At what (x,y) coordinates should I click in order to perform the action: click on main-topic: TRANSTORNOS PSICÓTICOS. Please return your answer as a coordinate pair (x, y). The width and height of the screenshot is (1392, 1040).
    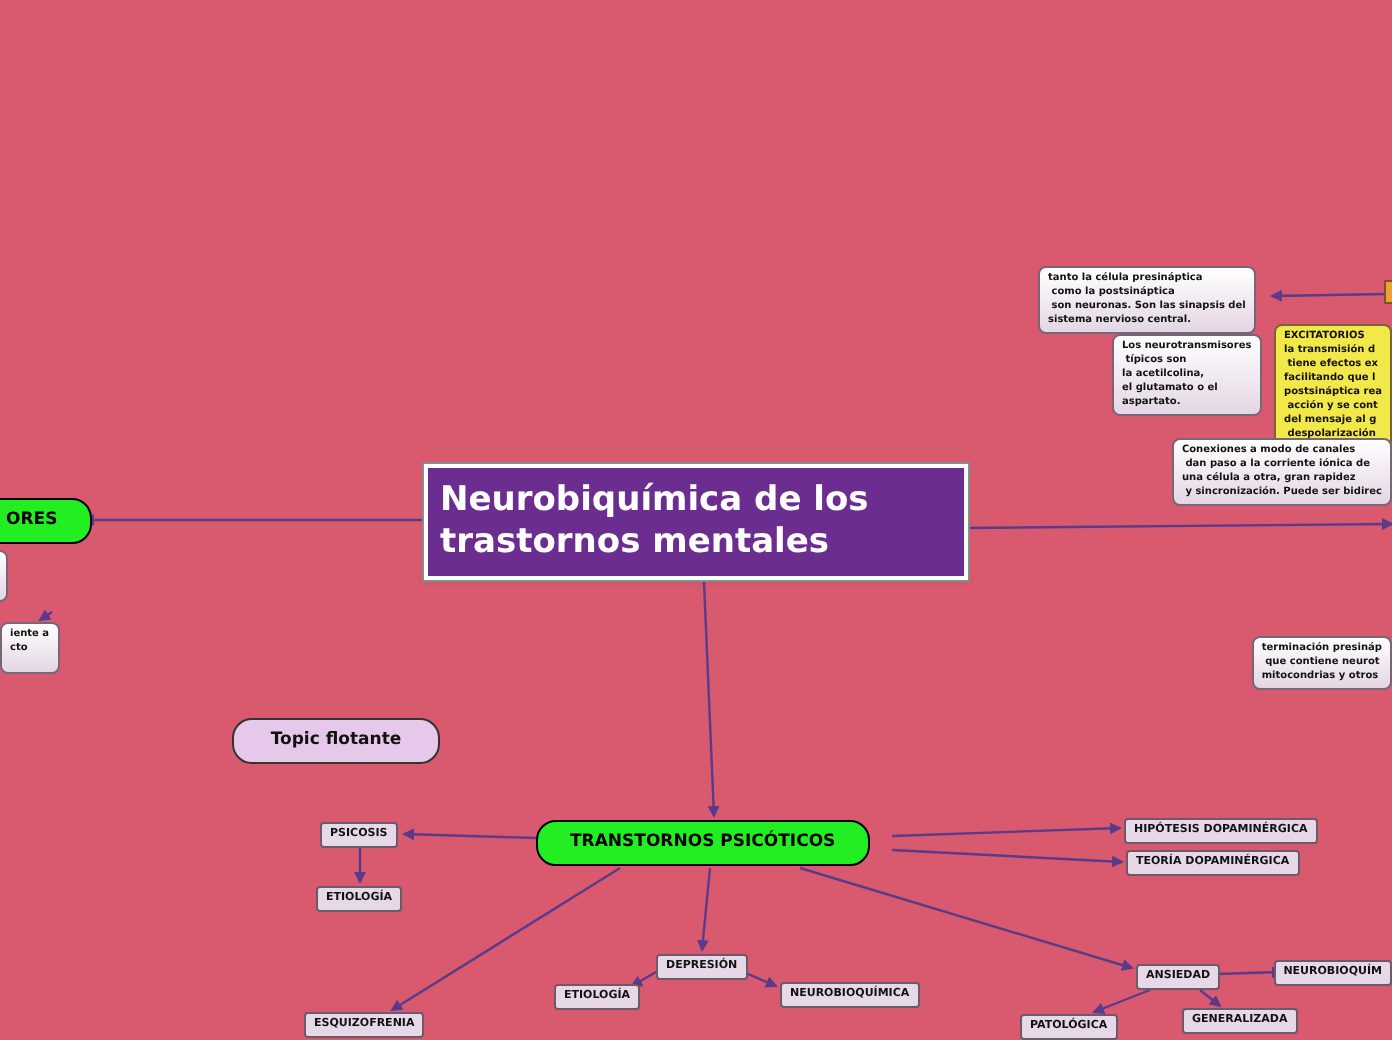
    Looking at the image, I should click on (703, 843).